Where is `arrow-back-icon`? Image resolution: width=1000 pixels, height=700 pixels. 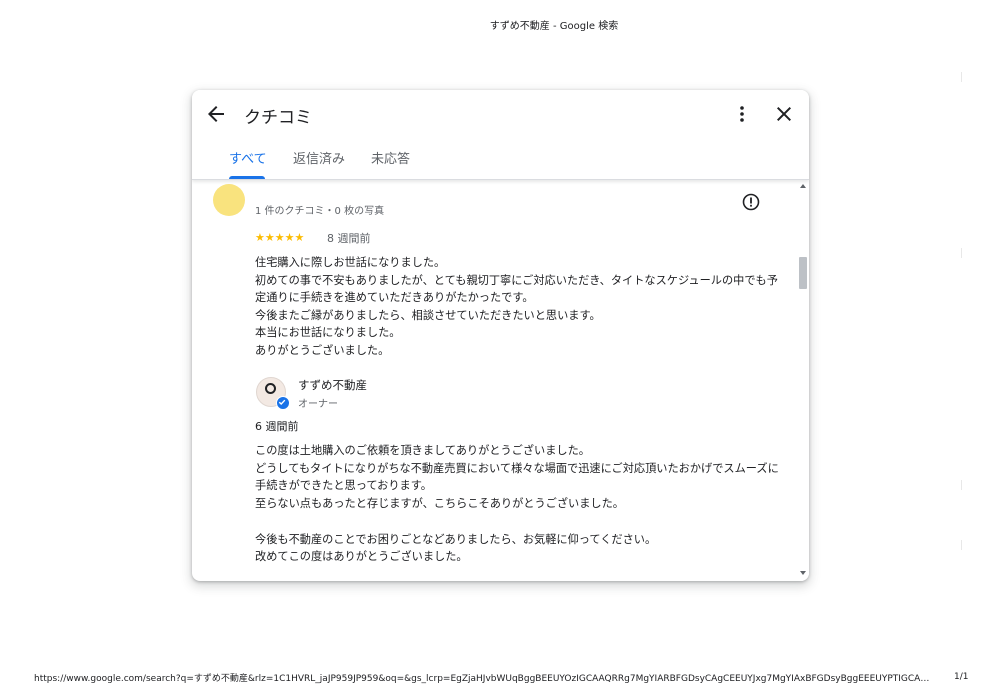
arrow-back-icon is located at coordinates (216, 114).